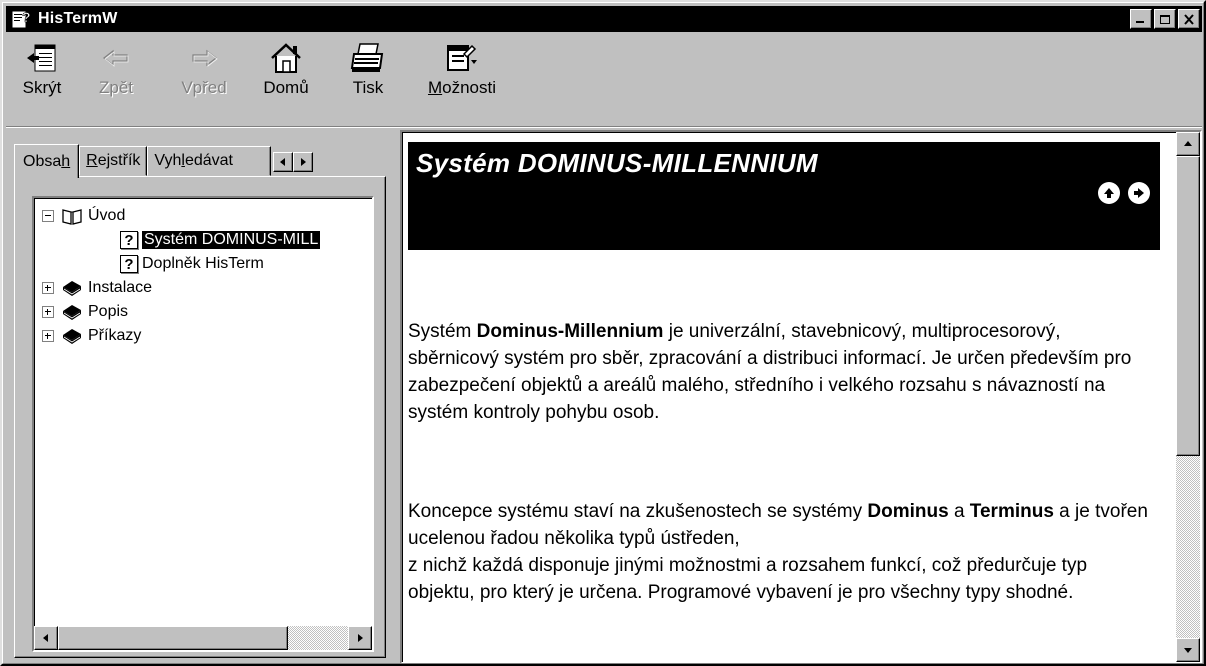  Describe the element at coordinates (204, 58) in the screenshot. I see `forward-arrow-icon` at that location.